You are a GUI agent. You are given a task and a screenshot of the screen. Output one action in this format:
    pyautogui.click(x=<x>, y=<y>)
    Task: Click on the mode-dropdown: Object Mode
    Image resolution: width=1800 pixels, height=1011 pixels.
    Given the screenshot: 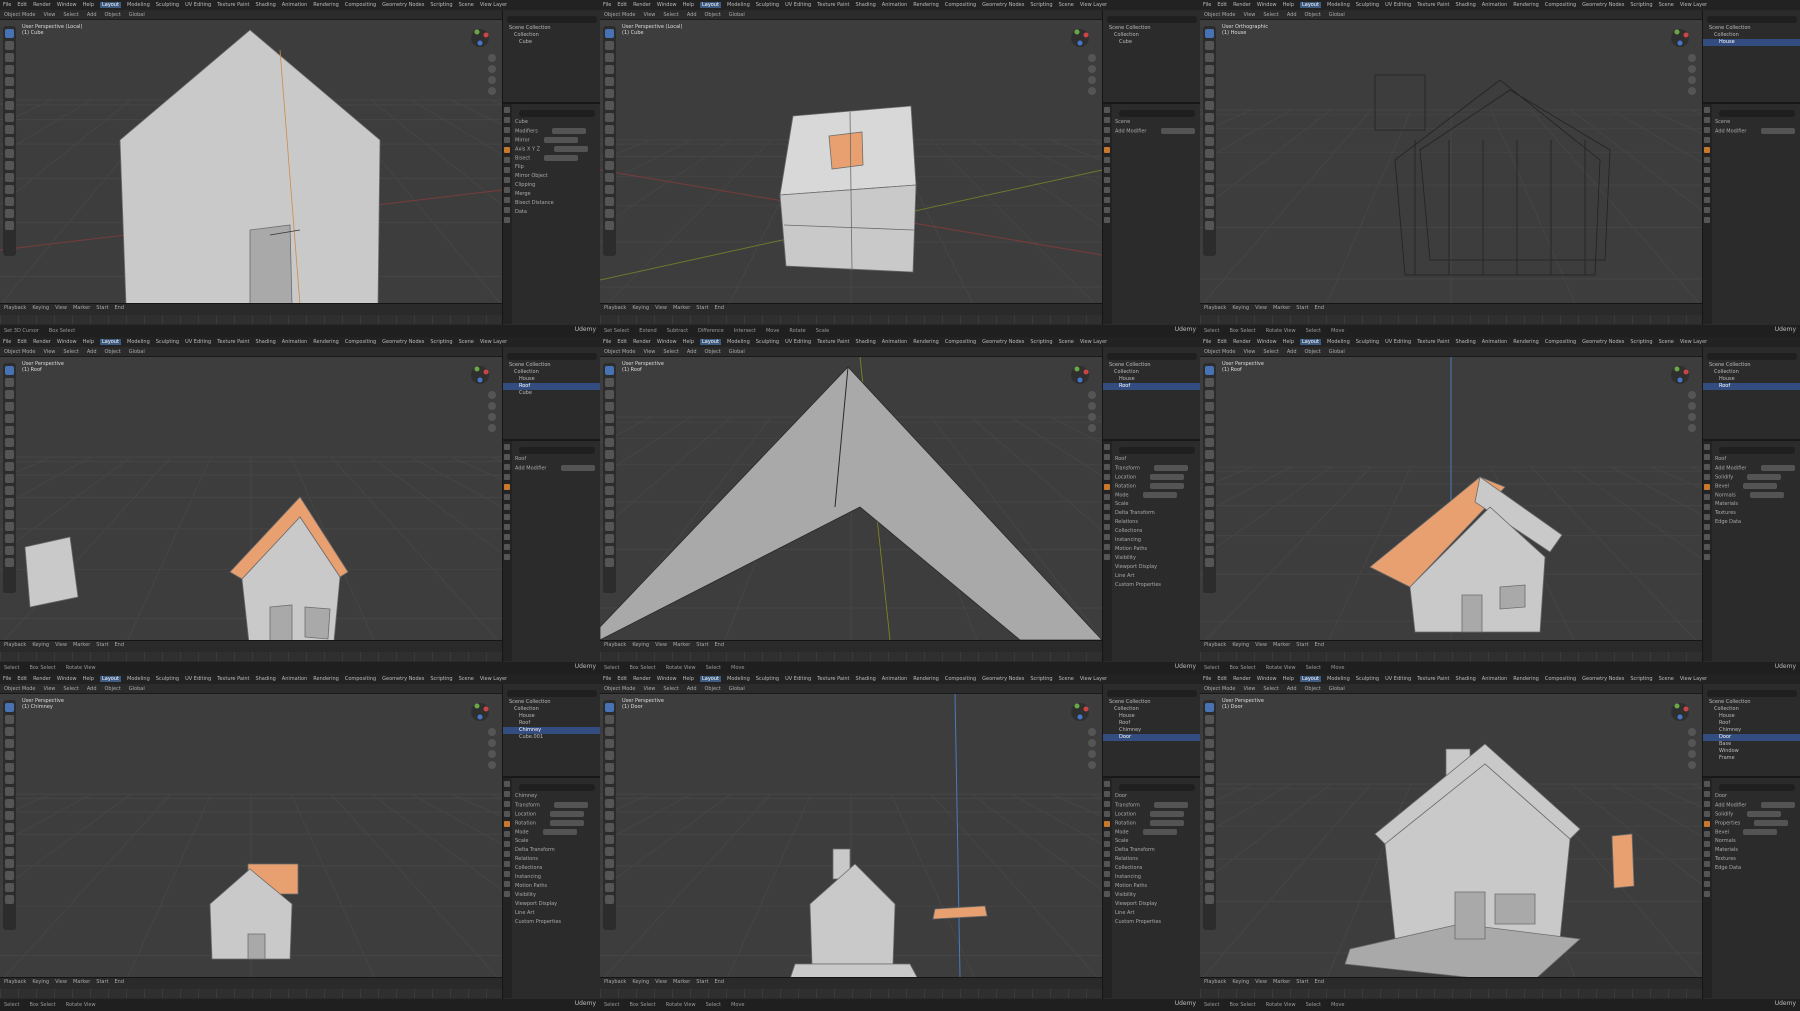 What is the action you would take?
    pyautogui.click(x=20, y=689)
    